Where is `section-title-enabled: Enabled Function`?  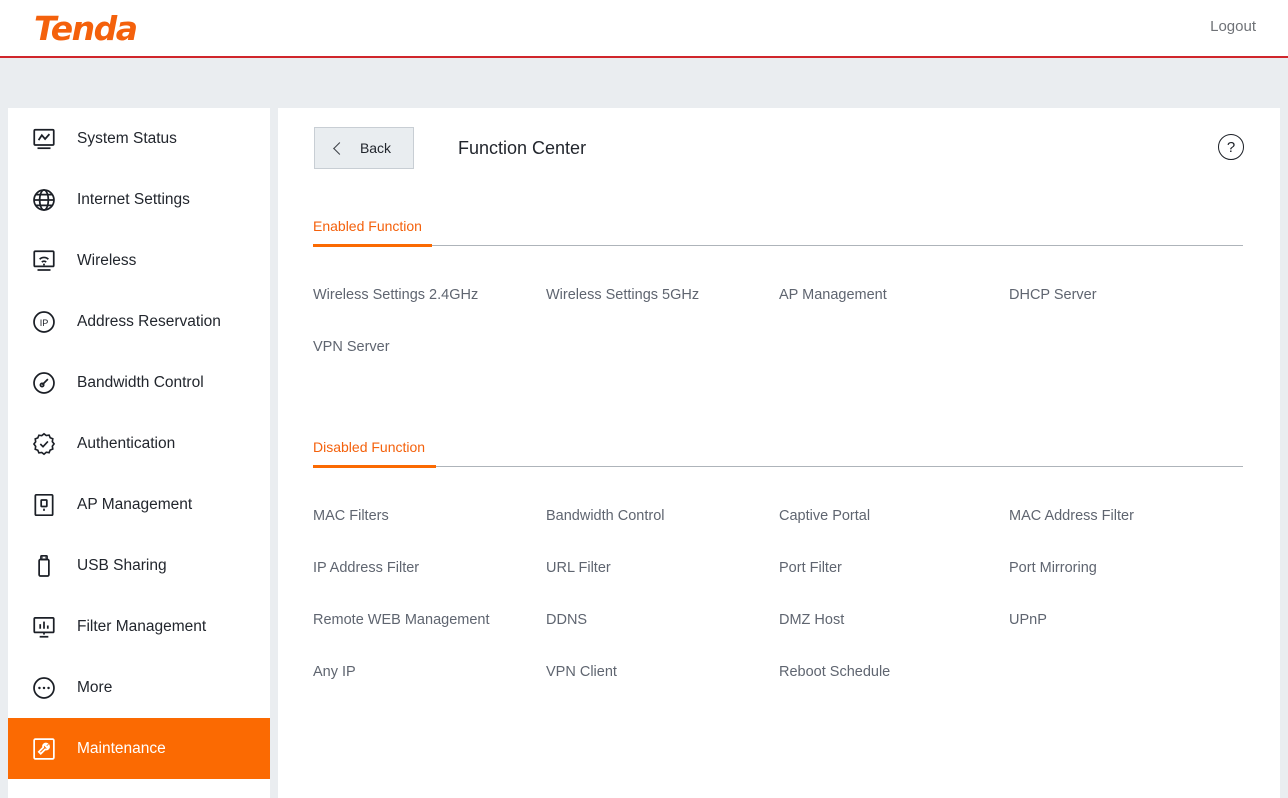
section-title-enabled: Enabled Function is located at coordinates (367, 226).